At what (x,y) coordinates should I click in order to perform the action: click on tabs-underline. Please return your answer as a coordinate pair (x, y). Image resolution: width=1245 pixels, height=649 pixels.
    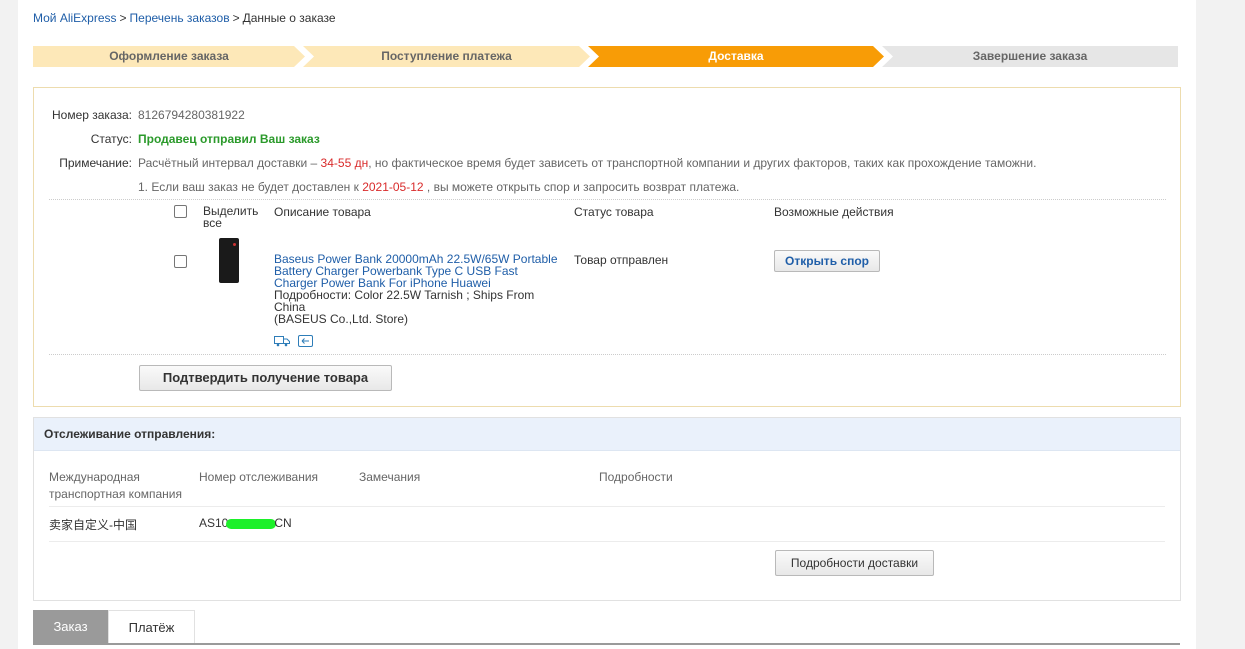
    Looking at the image, I should click on (606, 644).